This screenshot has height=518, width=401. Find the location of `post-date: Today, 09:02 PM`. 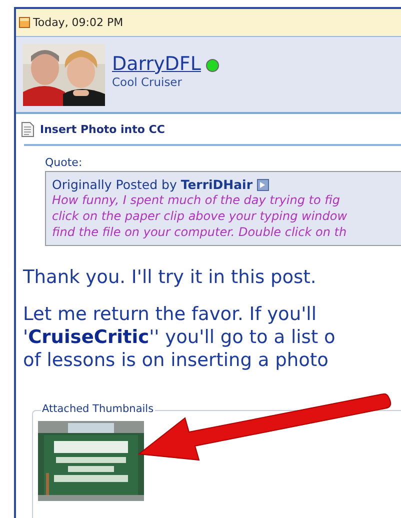

post-date: Today, 09:02 PM is located at coordinates (78, 22).